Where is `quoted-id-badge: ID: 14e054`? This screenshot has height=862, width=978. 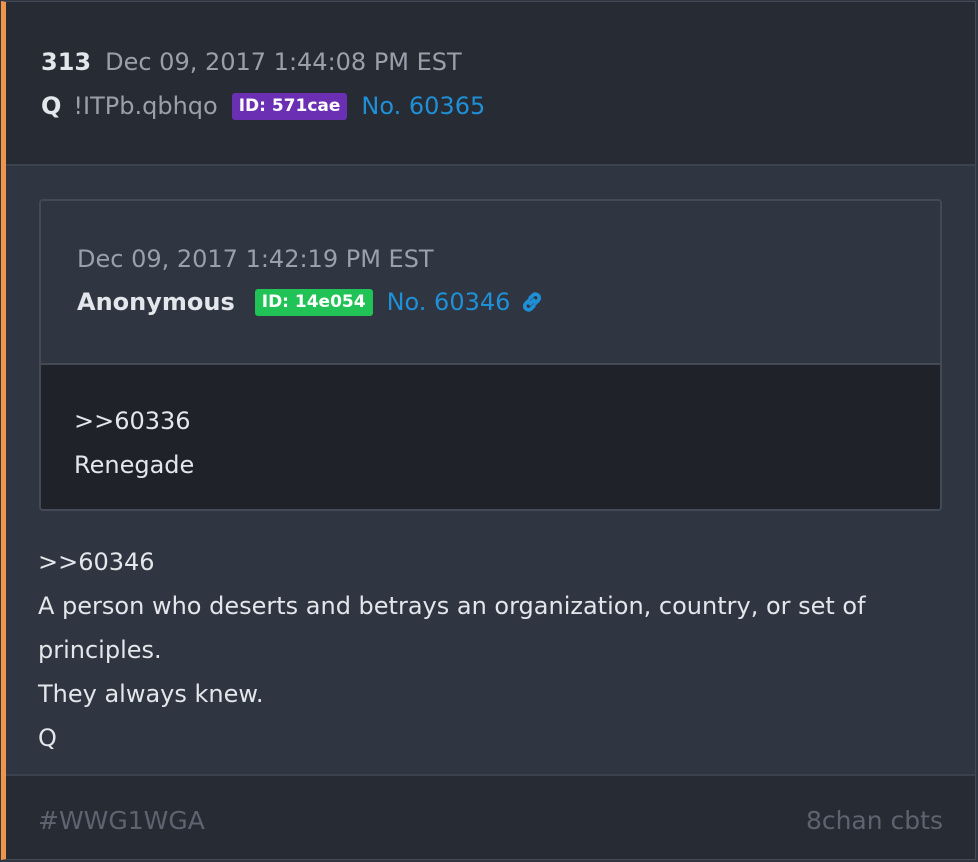 quoted-id-badge: ID: 14e054 is located at coordinates (313, 302).